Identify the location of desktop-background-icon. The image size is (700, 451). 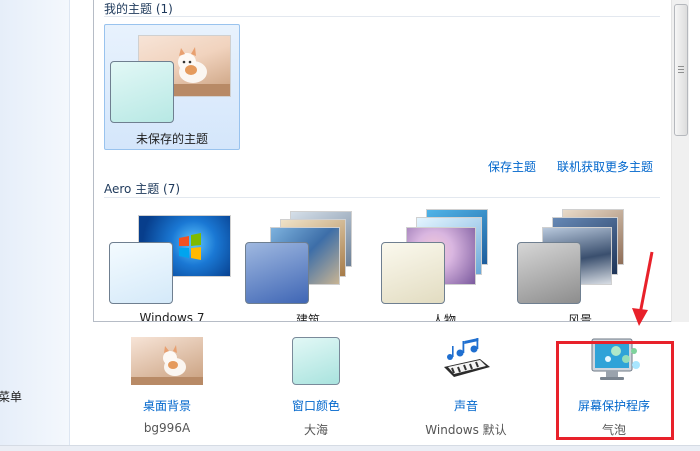
(167, 361).